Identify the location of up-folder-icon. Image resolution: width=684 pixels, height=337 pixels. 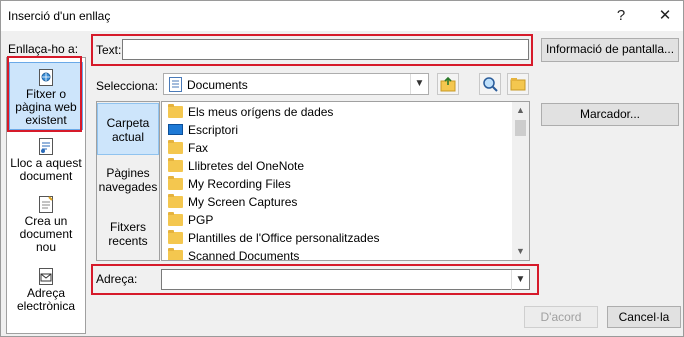
(448, 84).